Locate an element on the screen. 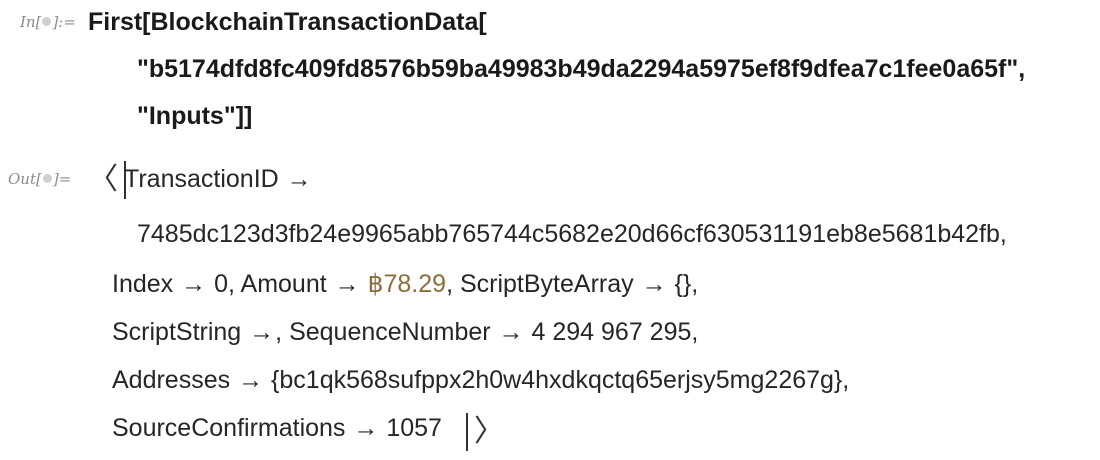  addresses-key: Addresses is located at coordinates (171, 380).